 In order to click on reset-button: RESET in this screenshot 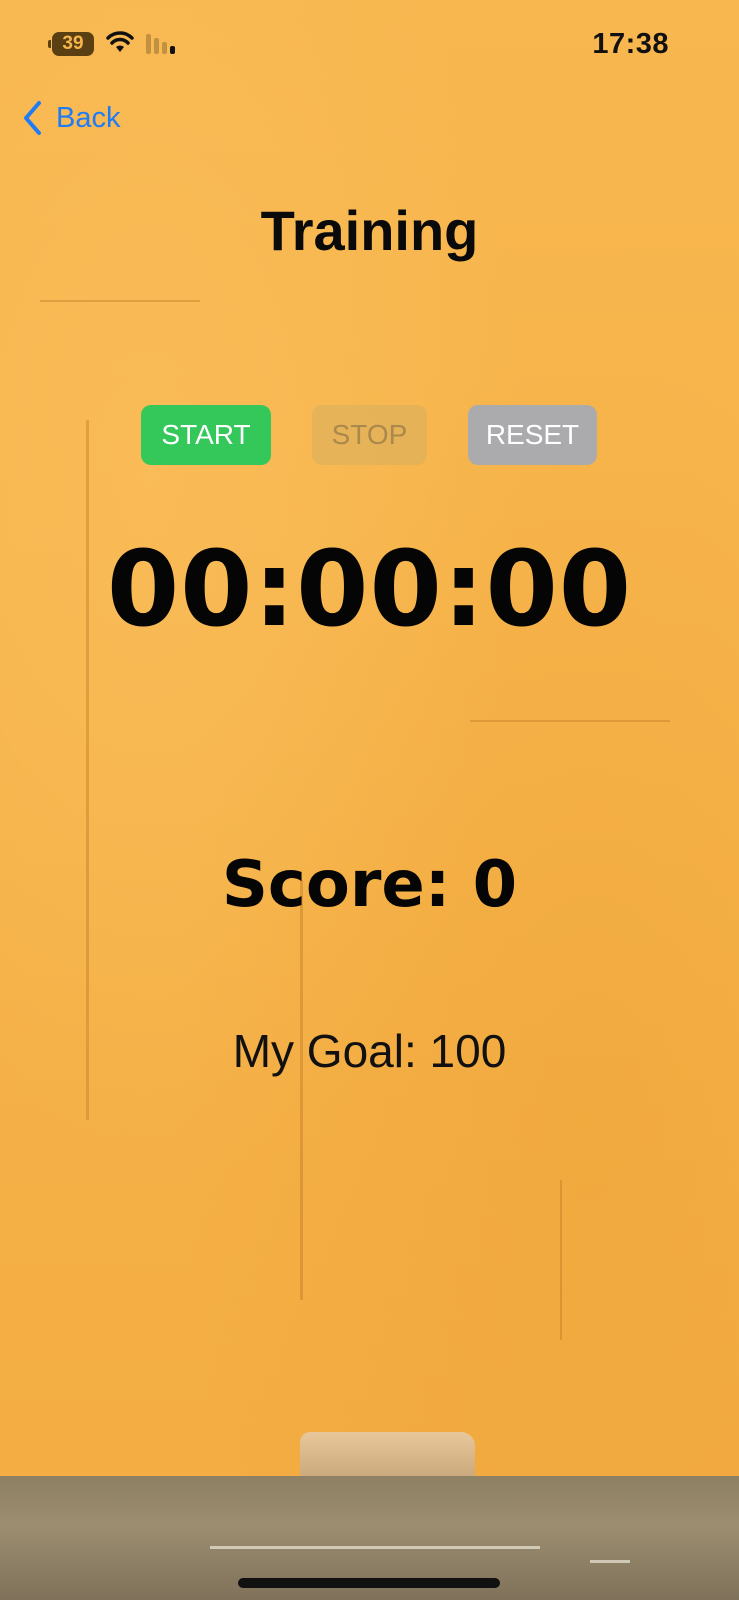, I will do `click(532, 435)`.